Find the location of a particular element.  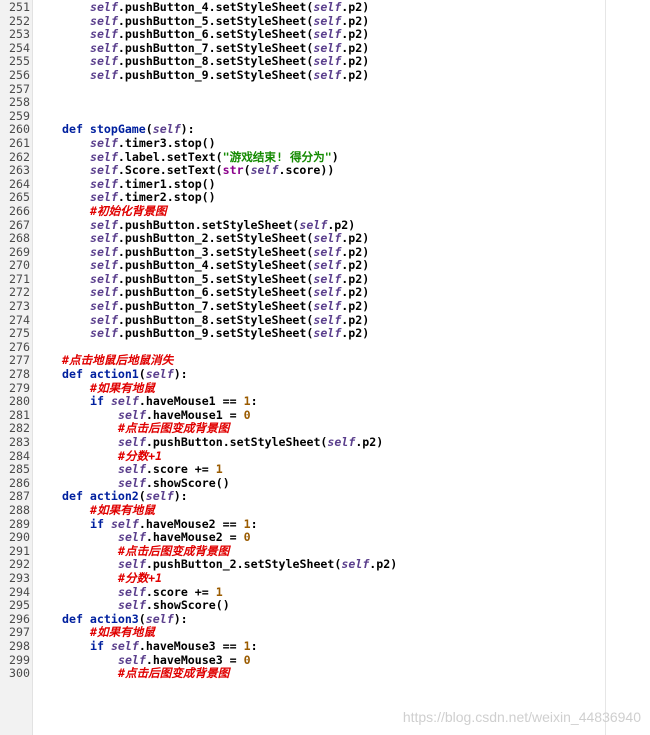

code-token-cm: #如果有地鼠 is located at coordinates (122, 509).